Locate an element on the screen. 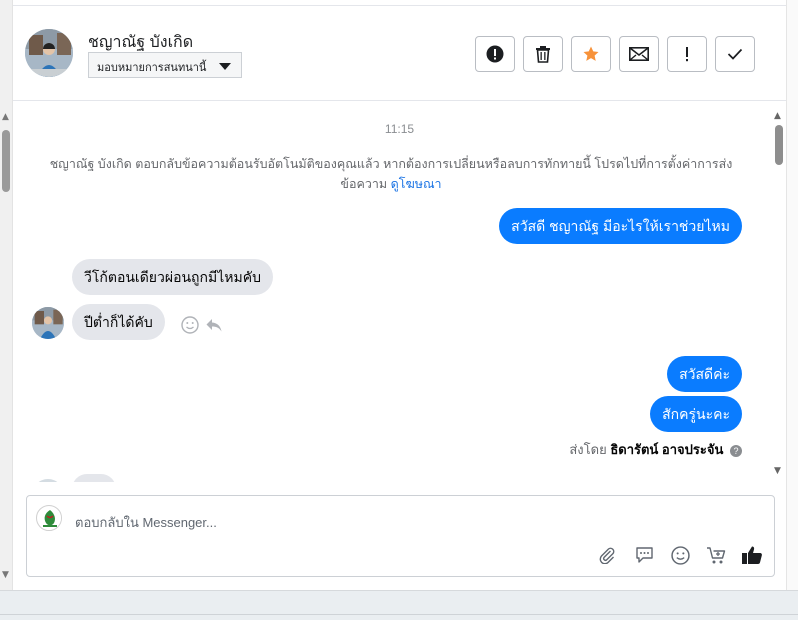 The width and height of the screenshot is (798, 620). spam-button is located at coordinates (495, 54).